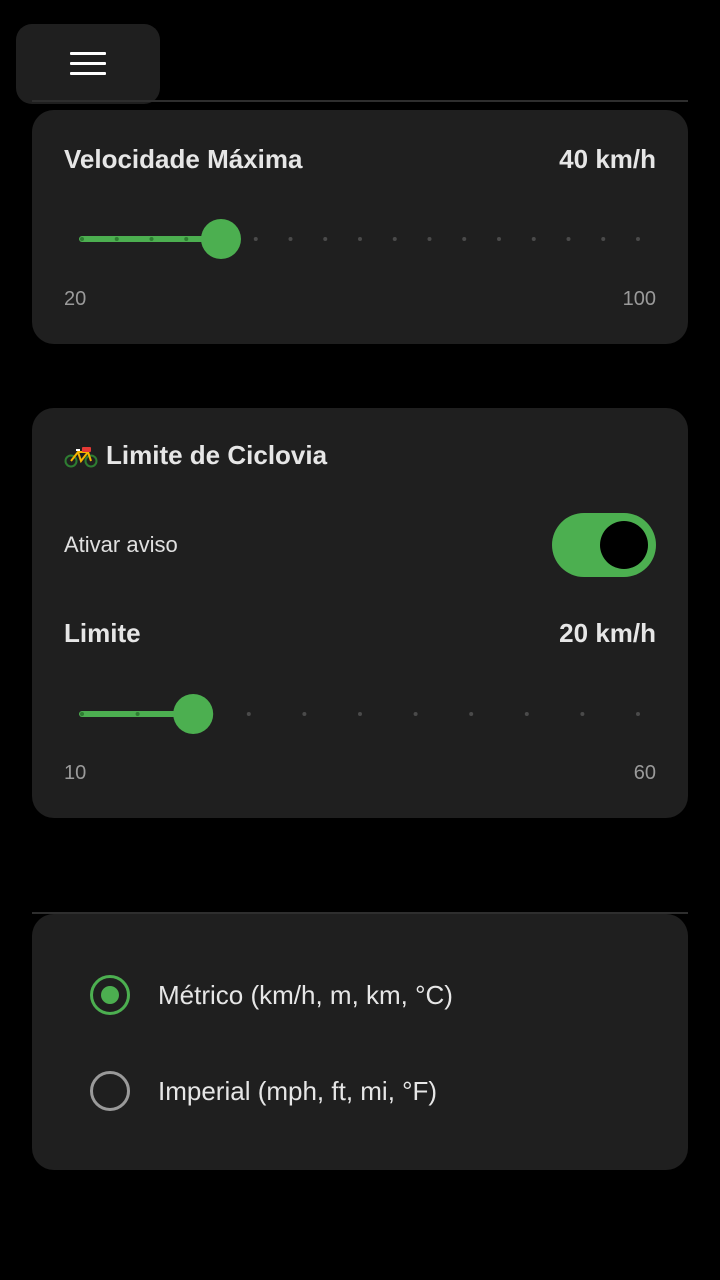 This screenshot has width=720, height=1280. What do you see at coordinates (183, 159) in the screenshot?
I see `max-speed-title: Velocidade Máxima` at bounding box center [183, 159].